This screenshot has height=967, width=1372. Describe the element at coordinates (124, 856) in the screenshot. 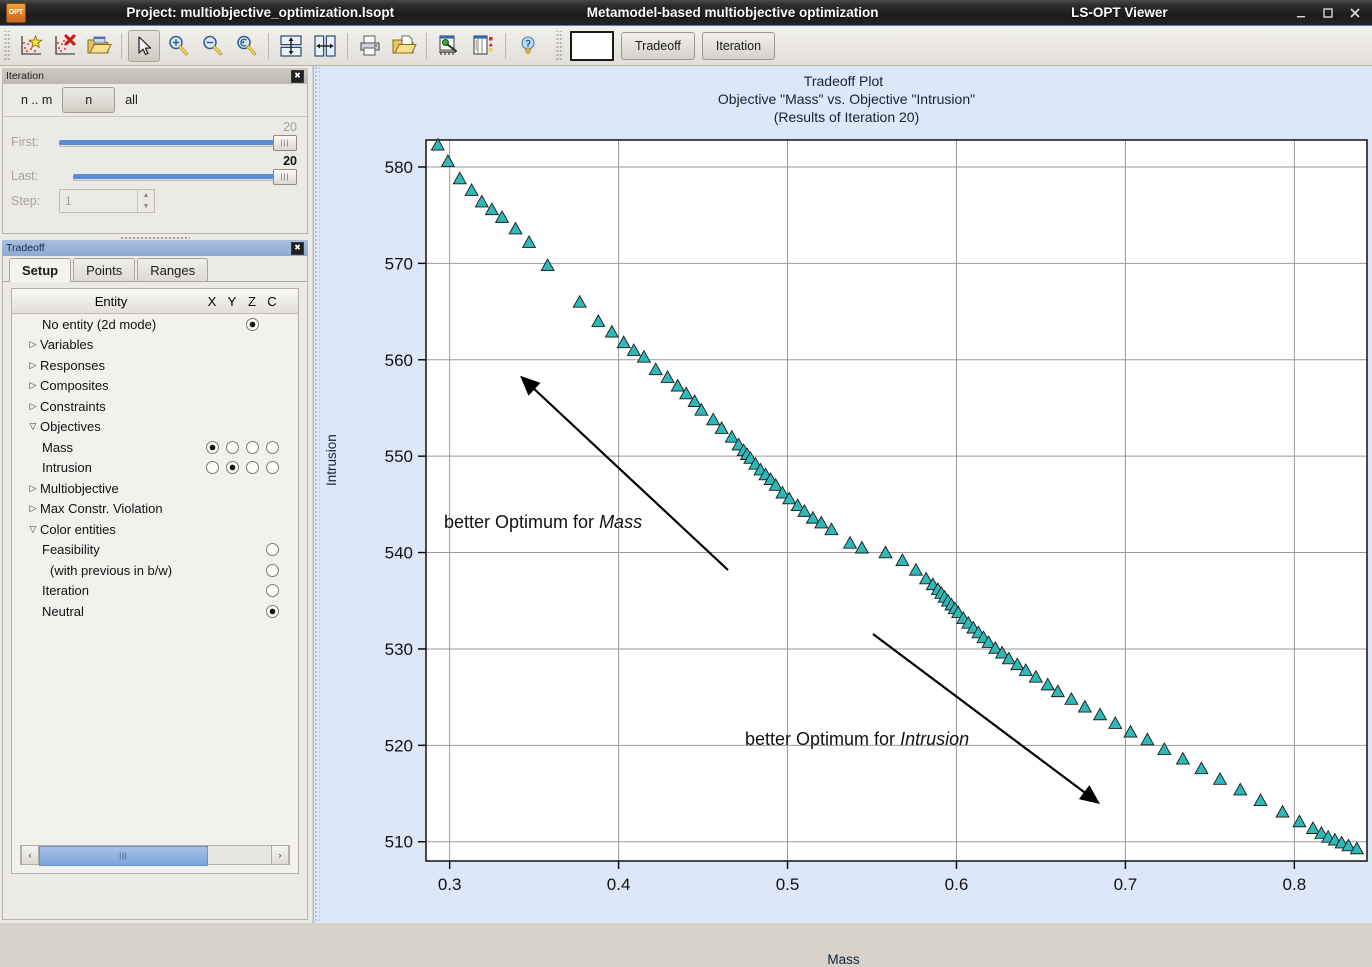

I see `scrollbar-thumb: |||` at that location.